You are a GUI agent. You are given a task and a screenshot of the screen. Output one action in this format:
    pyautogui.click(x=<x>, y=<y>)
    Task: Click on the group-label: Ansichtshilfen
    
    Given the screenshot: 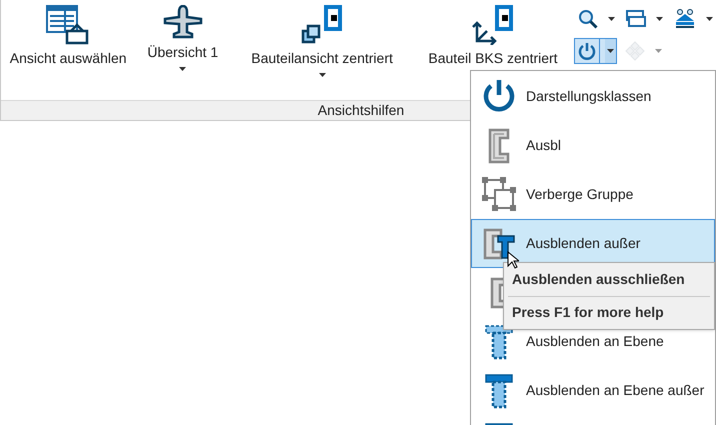 What is the action you would take?
    pyautogui.click(x=361, y=110)
    